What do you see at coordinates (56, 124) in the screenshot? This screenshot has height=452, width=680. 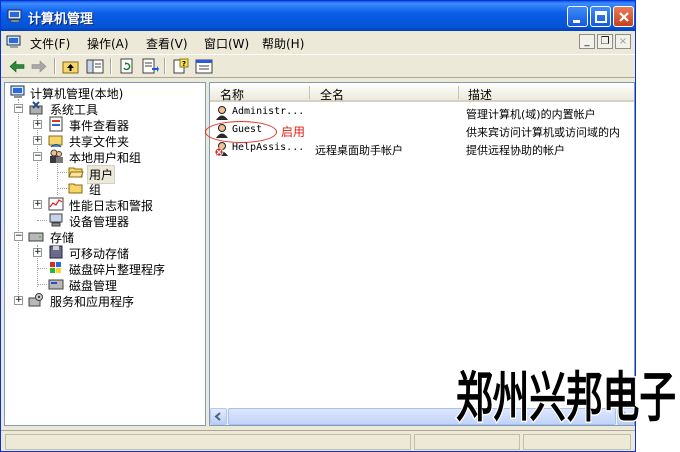 I see `event-viewer-icon` at bounding box center [56, 124].